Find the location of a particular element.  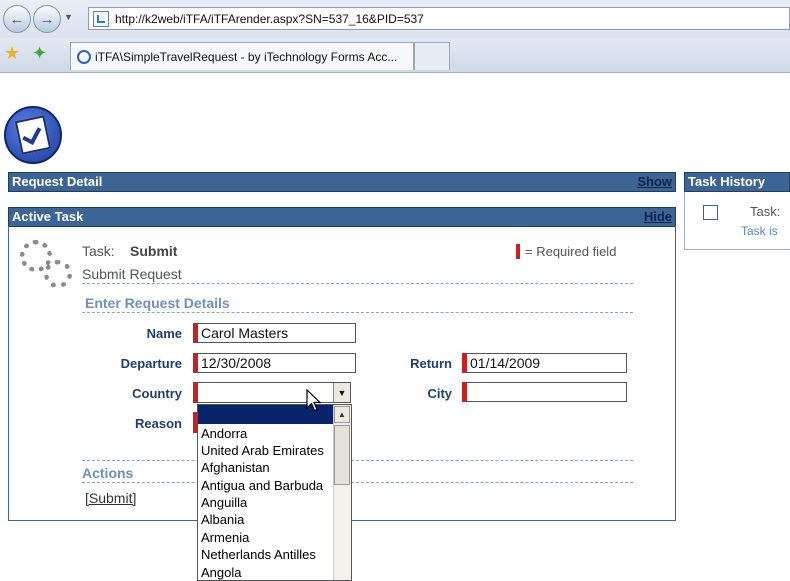

name-label: Name is located at coordinates (164, 333).